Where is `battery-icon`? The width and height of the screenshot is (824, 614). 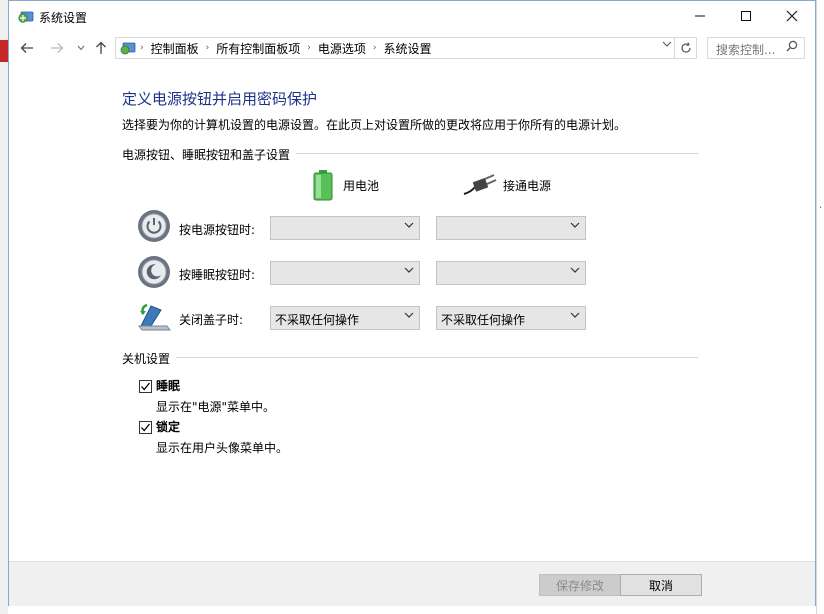 battery-icon is located at coordinates (323, 185).